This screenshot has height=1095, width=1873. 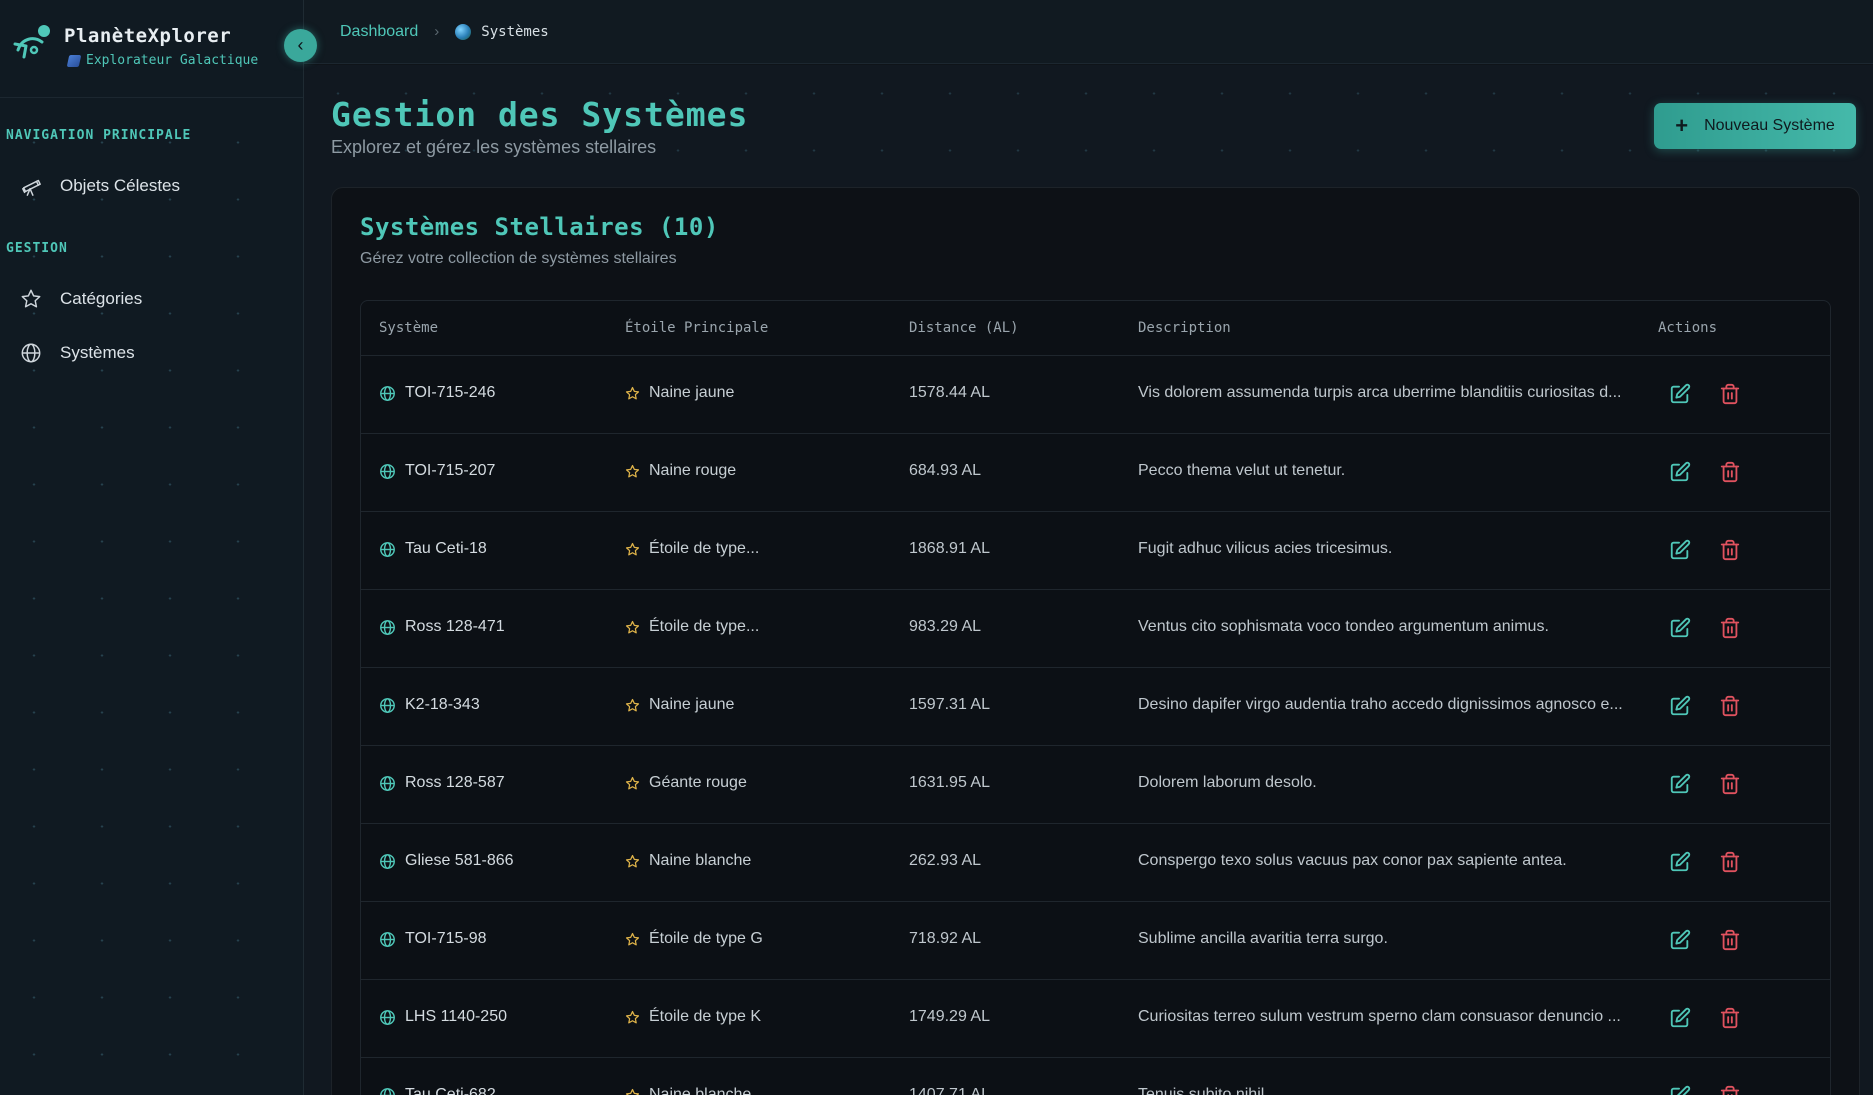 What do you see at coordinates (1203, 1090) in the screenshot?
I see `description-cell: Tenuis subito nihil.` at bounding box center [1203, 1090].